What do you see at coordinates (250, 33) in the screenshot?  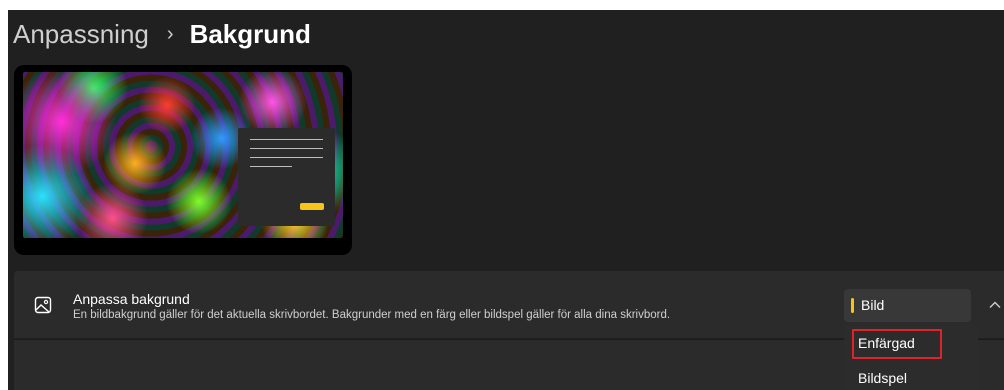 I see `page-title: Bakgrund` at bounding box center [250, 33].